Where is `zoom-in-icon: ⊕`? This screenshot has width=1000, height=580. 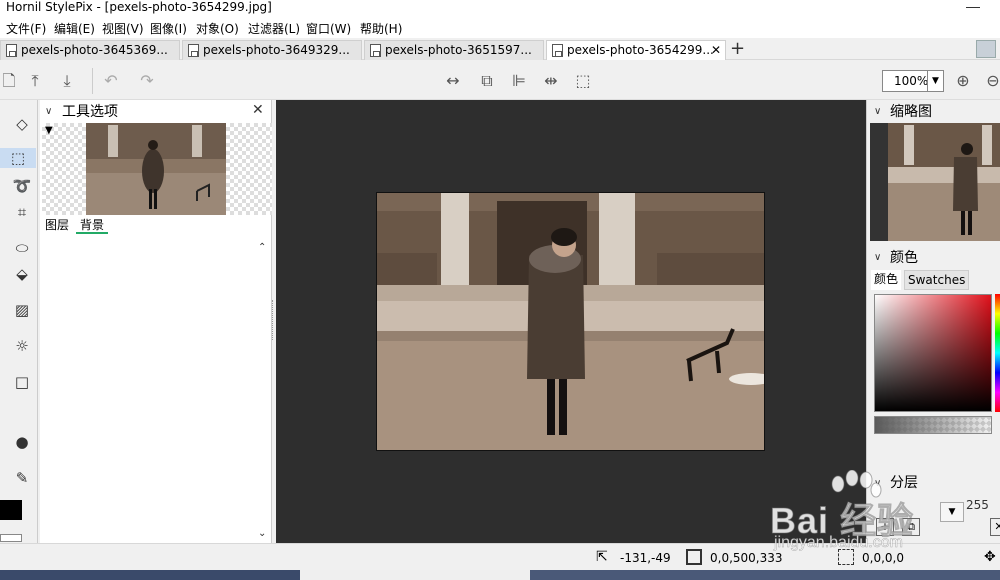
zoom-in-icon: ⊕ is located at coordinates (963, 81).